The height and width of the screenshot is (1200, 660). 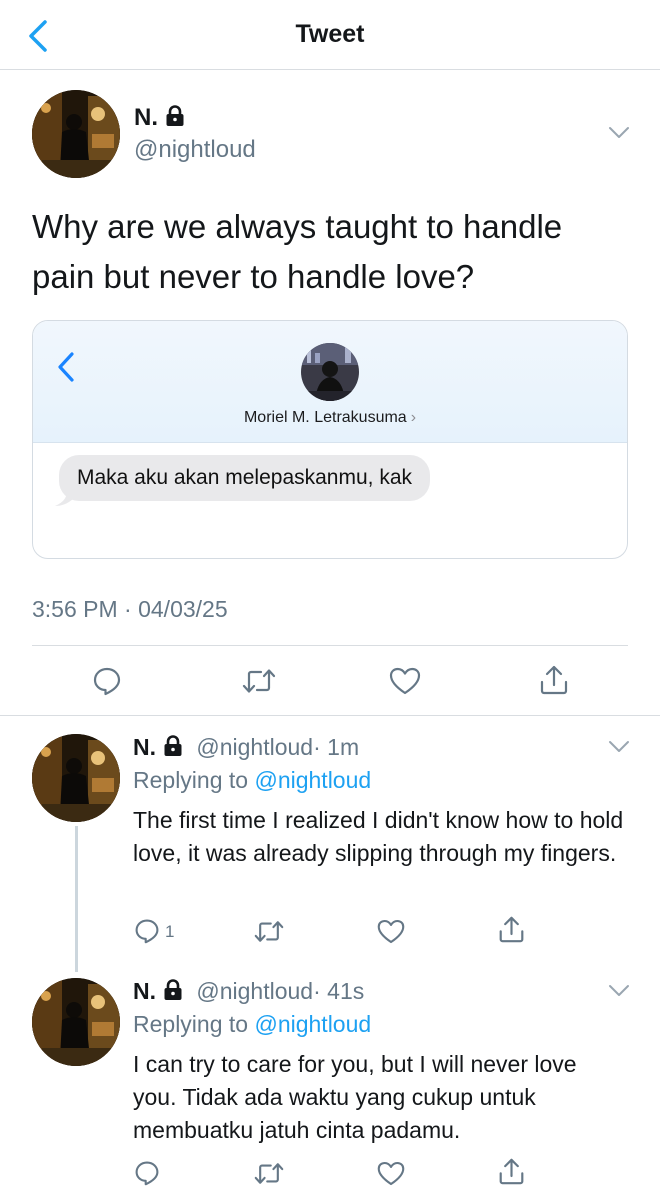 I want to click on tweet-timestamp: 3:56 PM · 04/03/25, so click(x=130, y=609).